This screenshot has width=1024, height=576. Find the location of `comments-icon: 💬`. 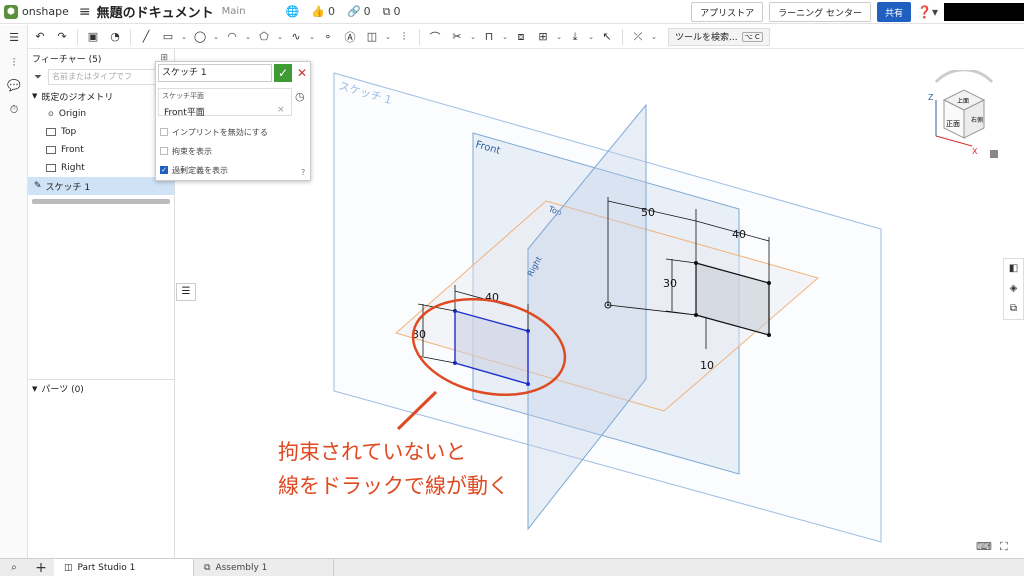

comments-icon: 💬 is located at coordinates (14, 86).